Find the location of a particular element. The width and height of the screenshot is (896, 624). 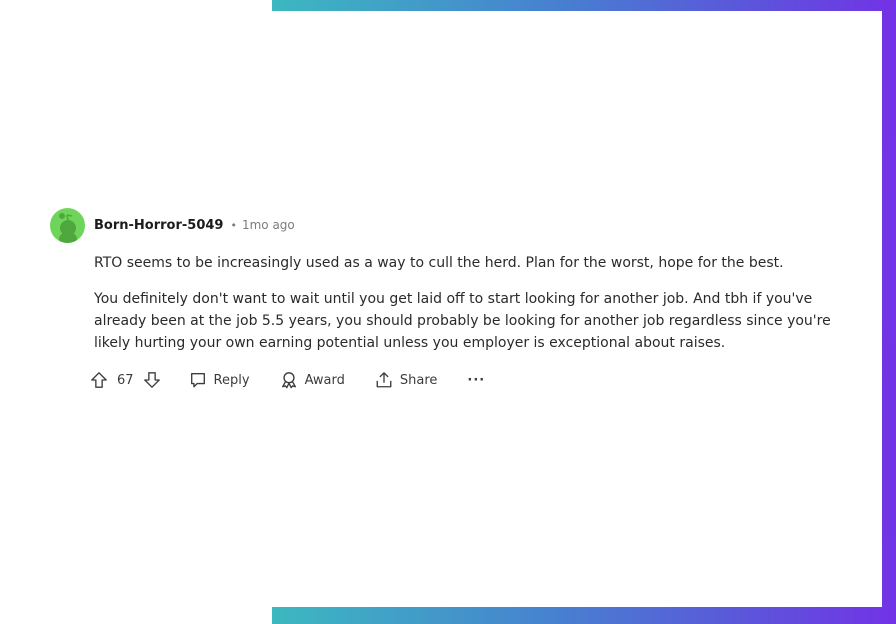

downvote-arrow-icon is located at coordinates (151, 380).